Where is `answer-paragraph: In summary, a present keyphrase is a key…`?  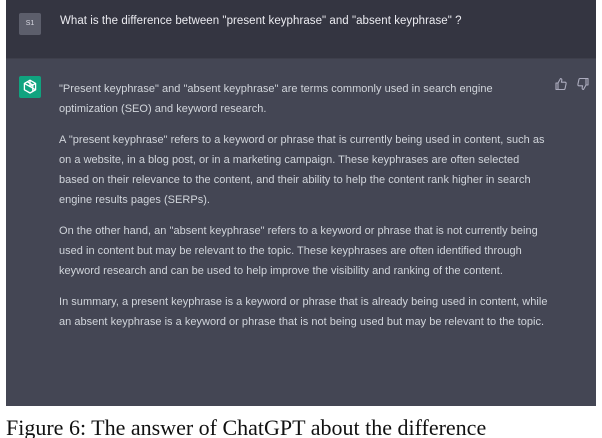
answer-paragraph: In summary, a present keyphrase is a key… is located at coordinates (303, 312).